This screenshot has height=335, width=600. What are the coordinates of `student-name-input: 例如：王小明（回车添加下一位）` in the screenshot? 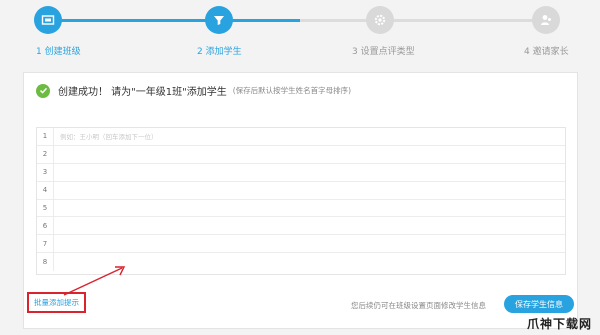 It's located at (309, 136).